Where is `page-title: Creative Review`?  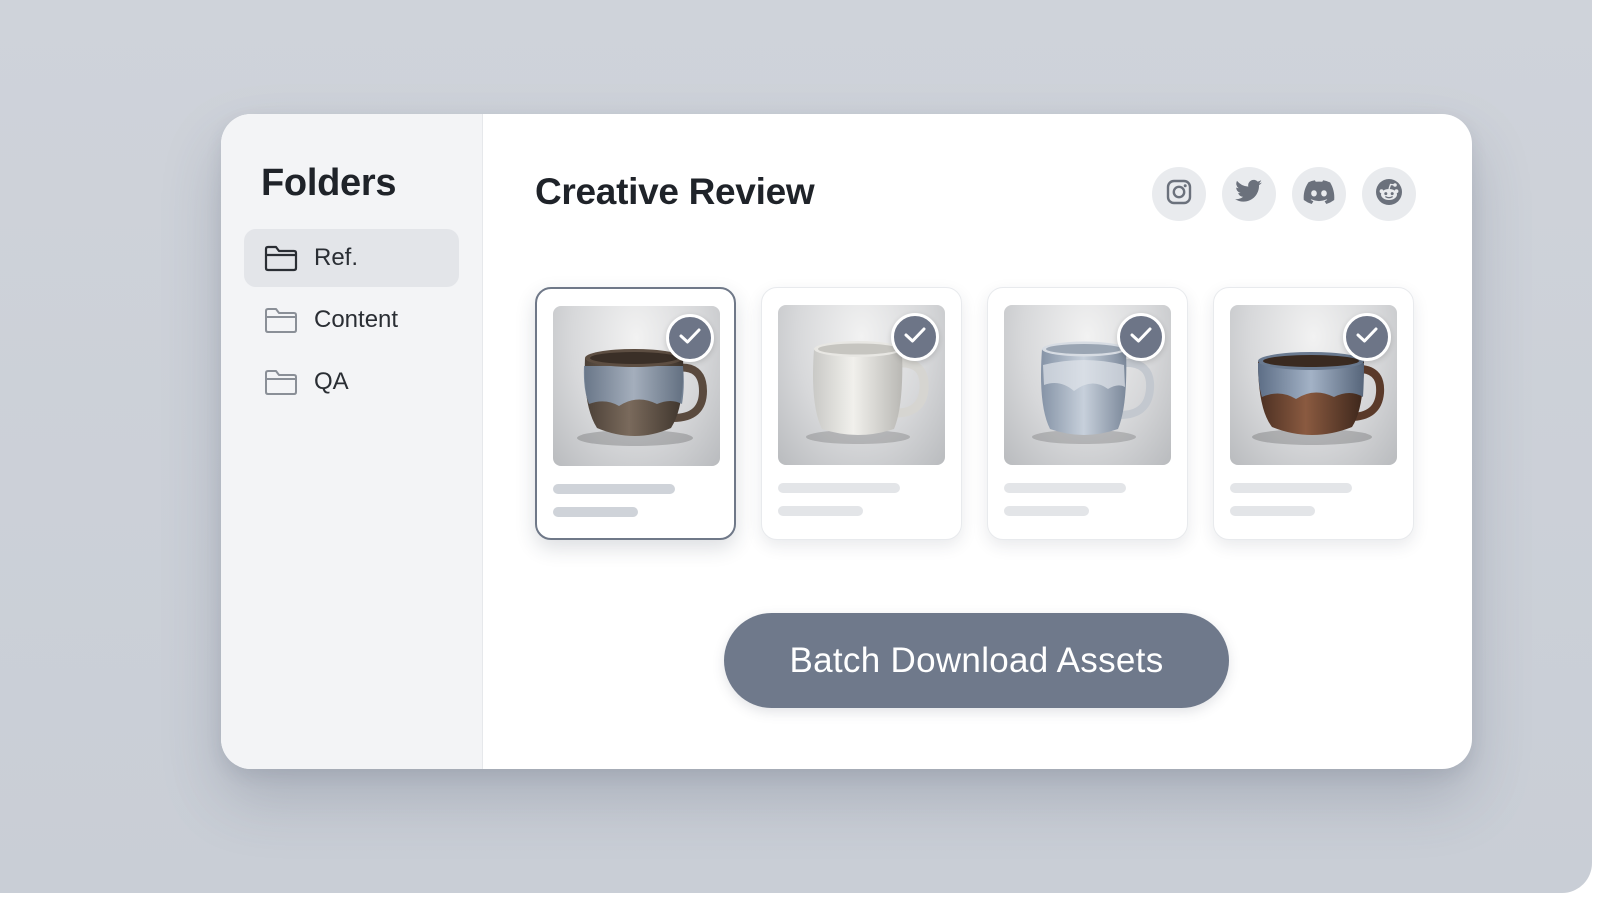 page-title: Creative Review is located at coordinates (675, 191).